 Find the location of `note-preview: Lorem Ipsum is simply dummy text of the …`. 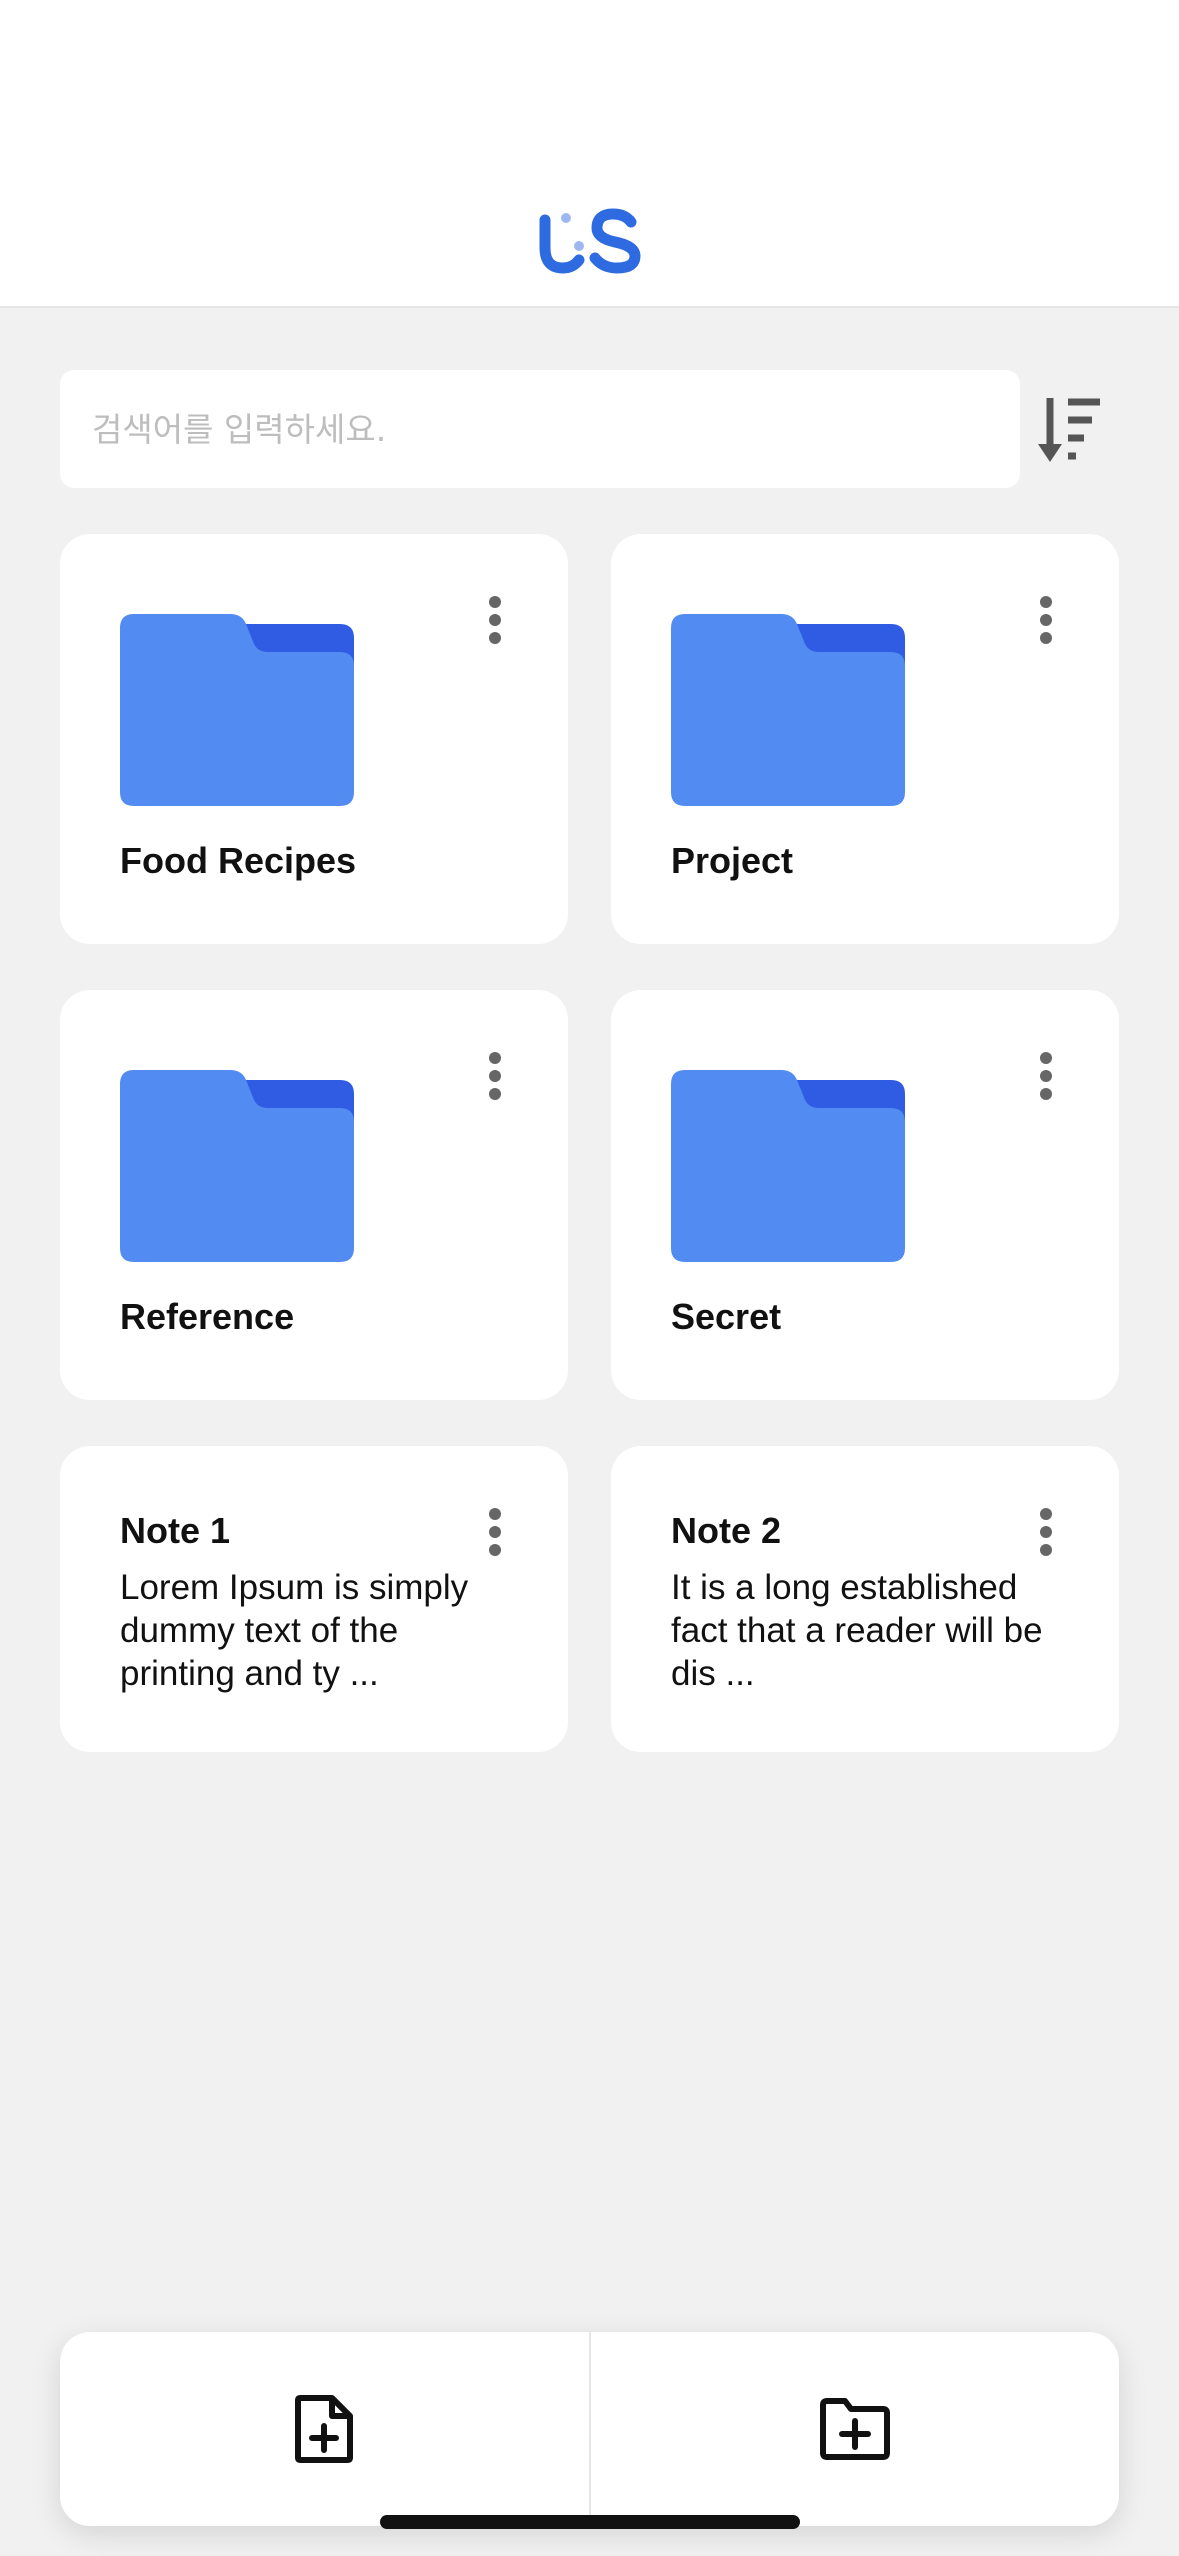

note-preview: Lorem Ipsum is simply dummy text of the … is located at coordinates (294, 1630).